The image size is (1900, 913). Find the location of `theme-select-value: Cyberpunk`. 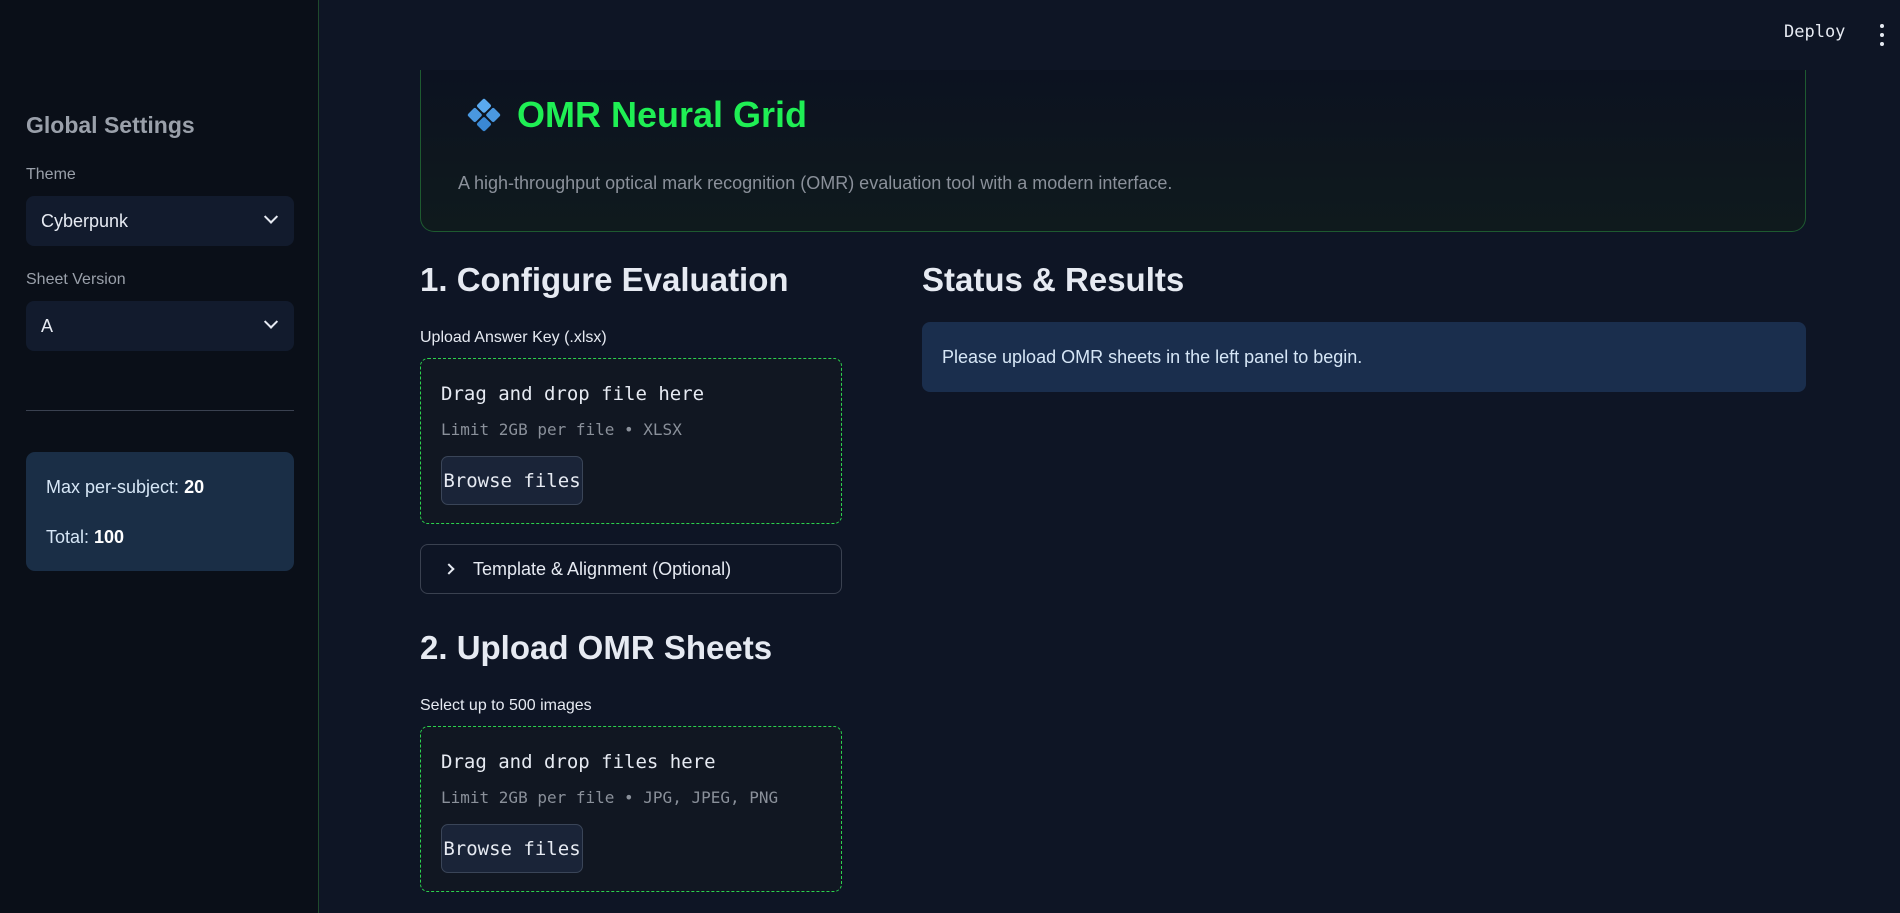

theme-select-value: Cyberpunk is located at coordinates (85, 220).